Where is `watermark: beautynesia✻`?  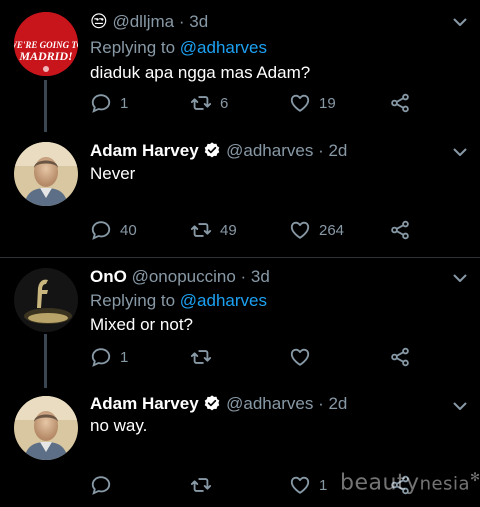 watermark: beautynesia✻ is located at coordinates (410, 482).